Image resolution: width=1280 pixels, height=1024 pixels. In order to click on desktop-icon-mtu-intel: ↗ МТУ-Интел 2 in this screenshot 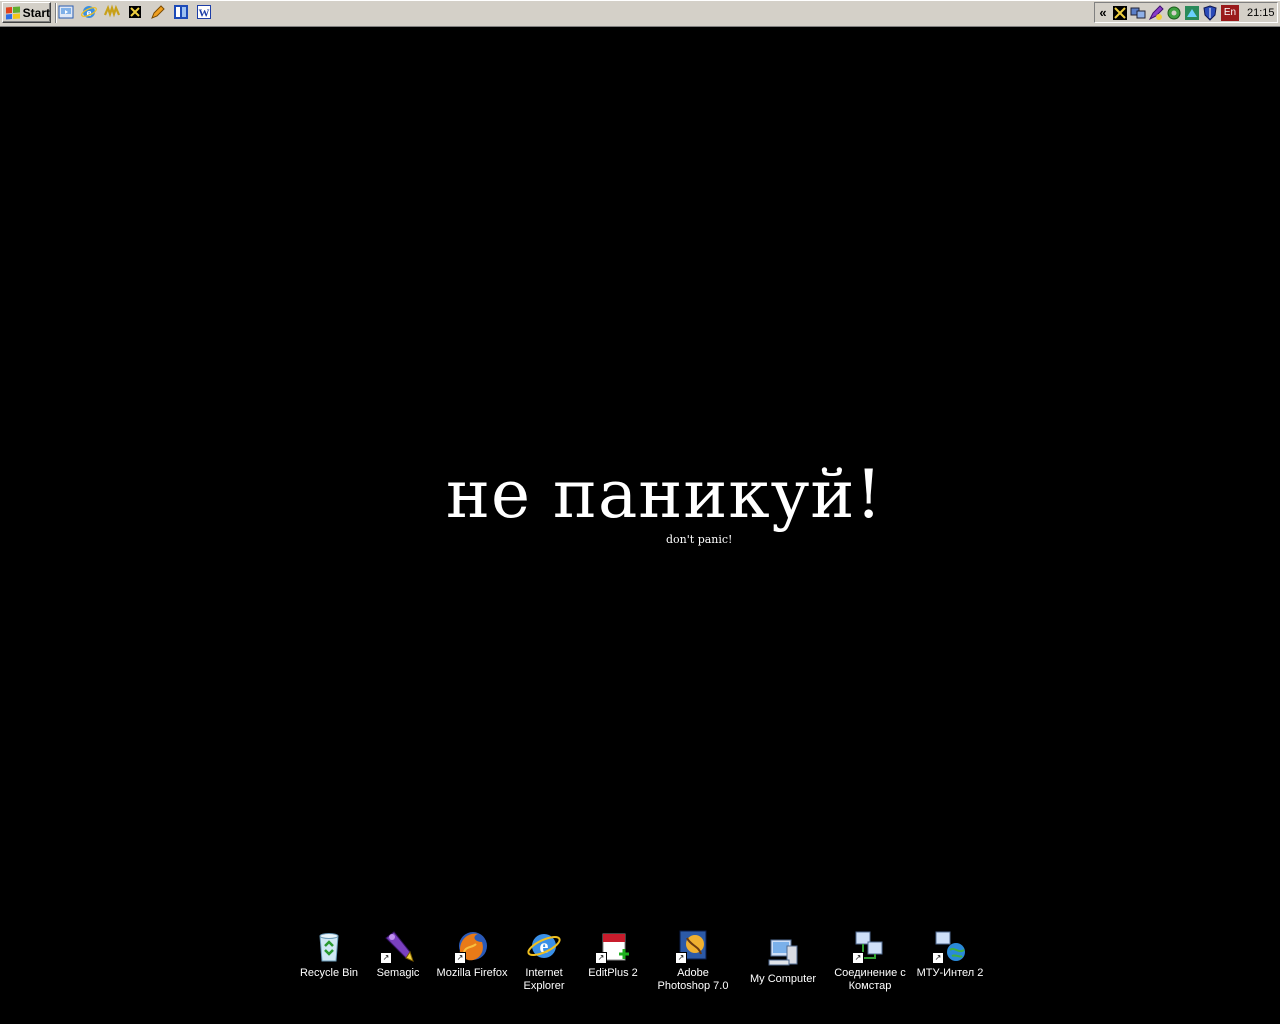, I will do `click(950, 954)`.